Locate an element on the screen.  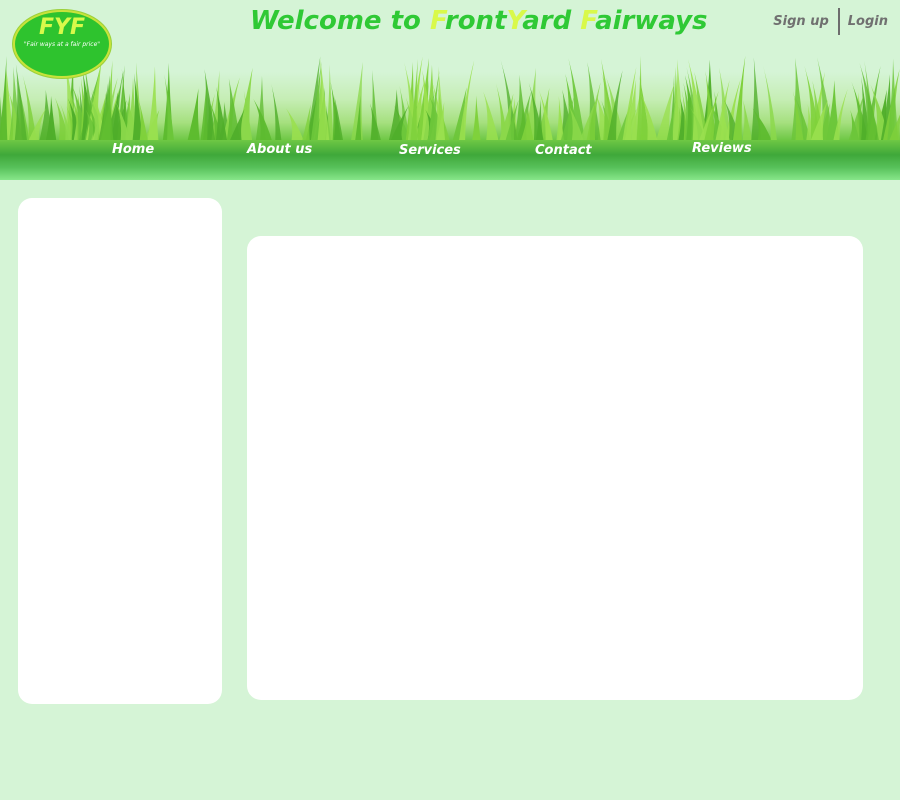
logo-tagline: "Fair ways at a fair price" is located at coordinates (62, 44).